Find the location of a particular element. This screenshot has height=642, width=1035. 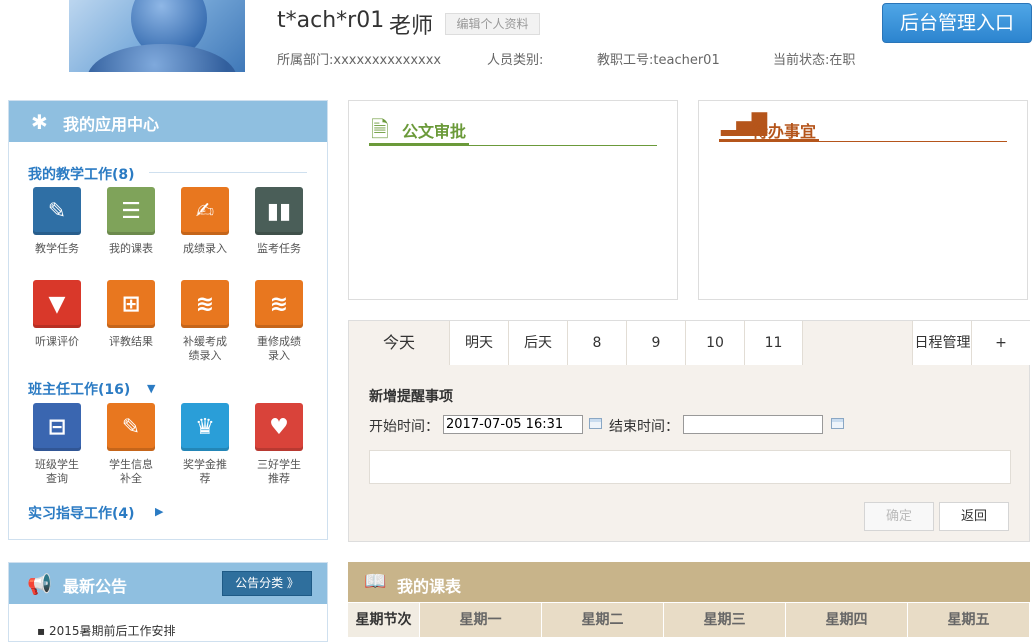

end-time-input is located at coordinates (753, 424).